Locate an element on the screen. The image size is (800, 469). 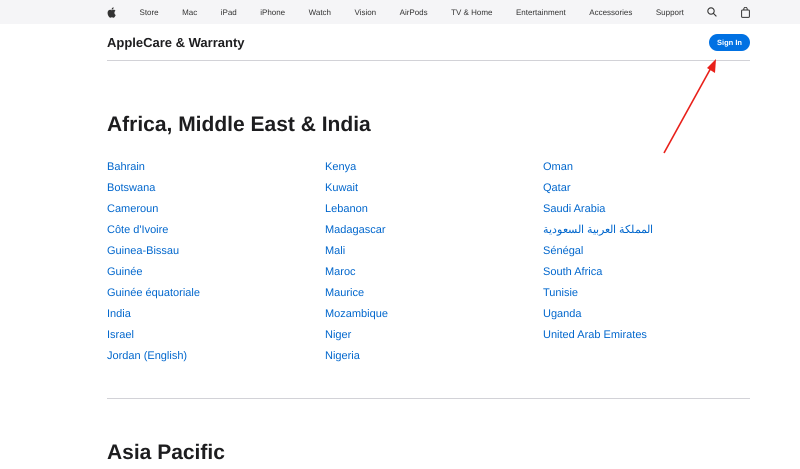
country-link: Qatar is located at coordinates (557, 188).